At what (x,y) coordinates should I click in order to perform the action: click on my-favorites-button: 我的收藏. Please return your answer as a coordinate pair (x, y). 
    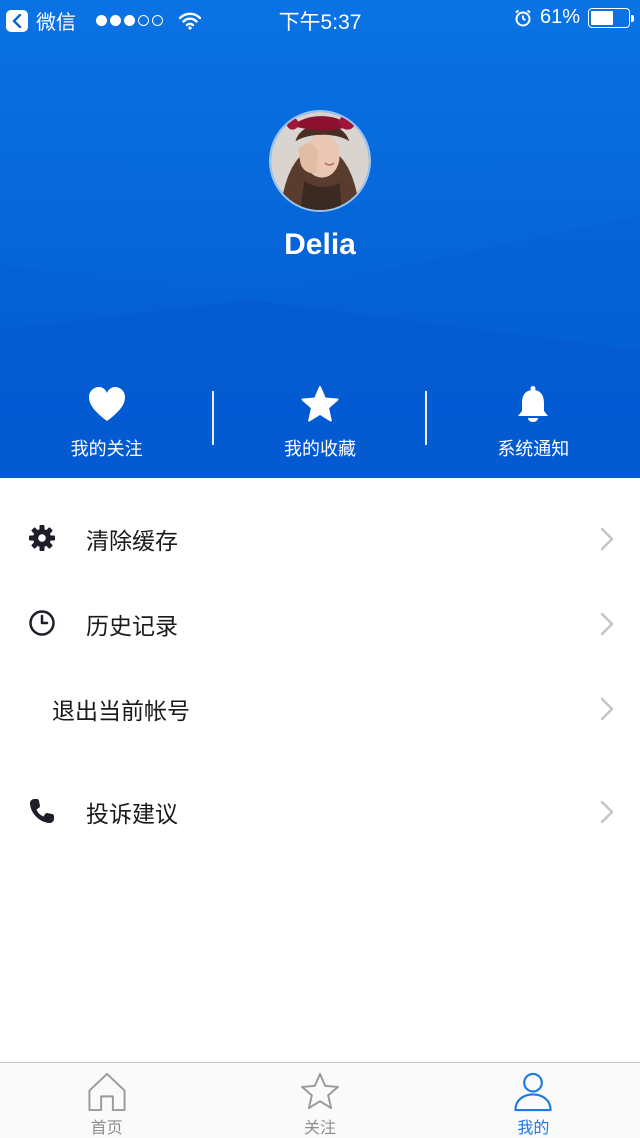
    Looking at the image, I should click on (319, 427).